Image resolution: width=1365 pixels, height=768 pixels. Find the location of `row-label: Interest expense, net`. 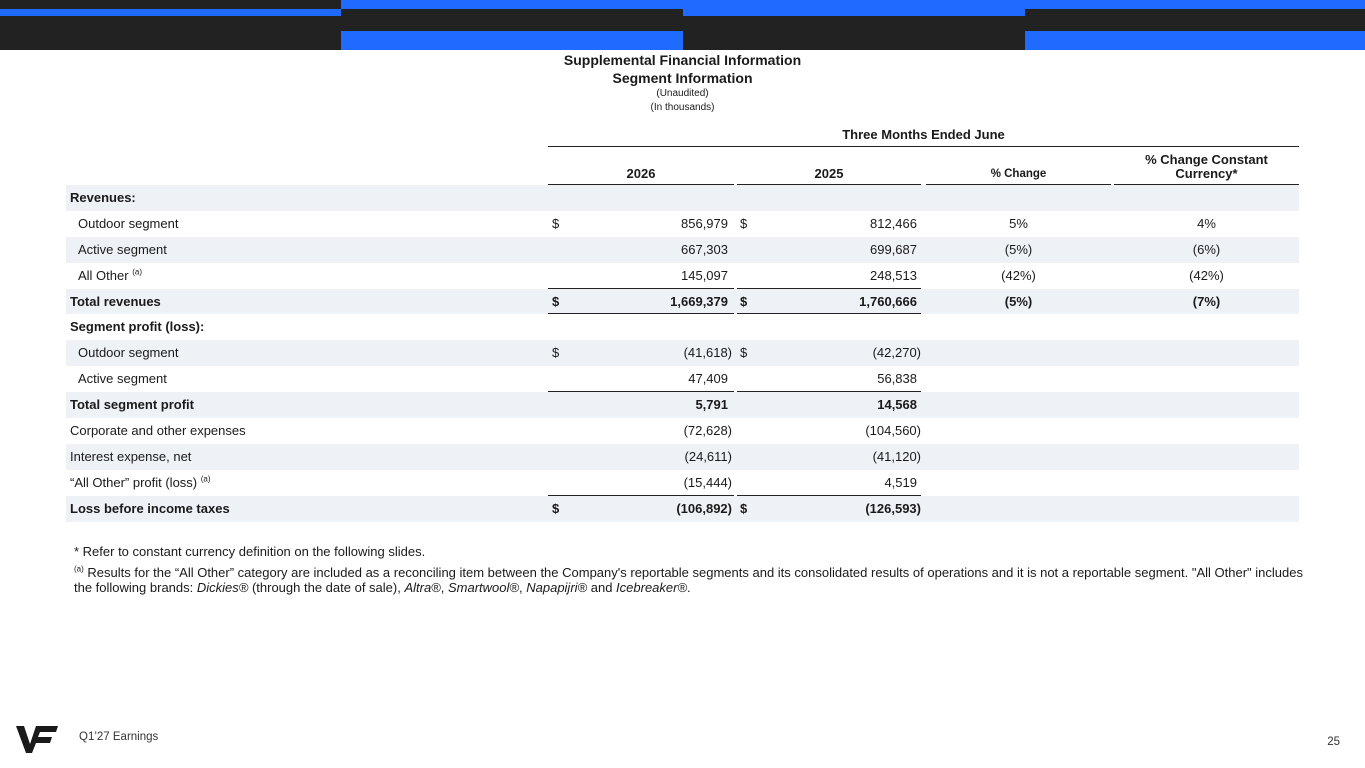

row-label: Interest expense, net is located at coordinates (131, 456).